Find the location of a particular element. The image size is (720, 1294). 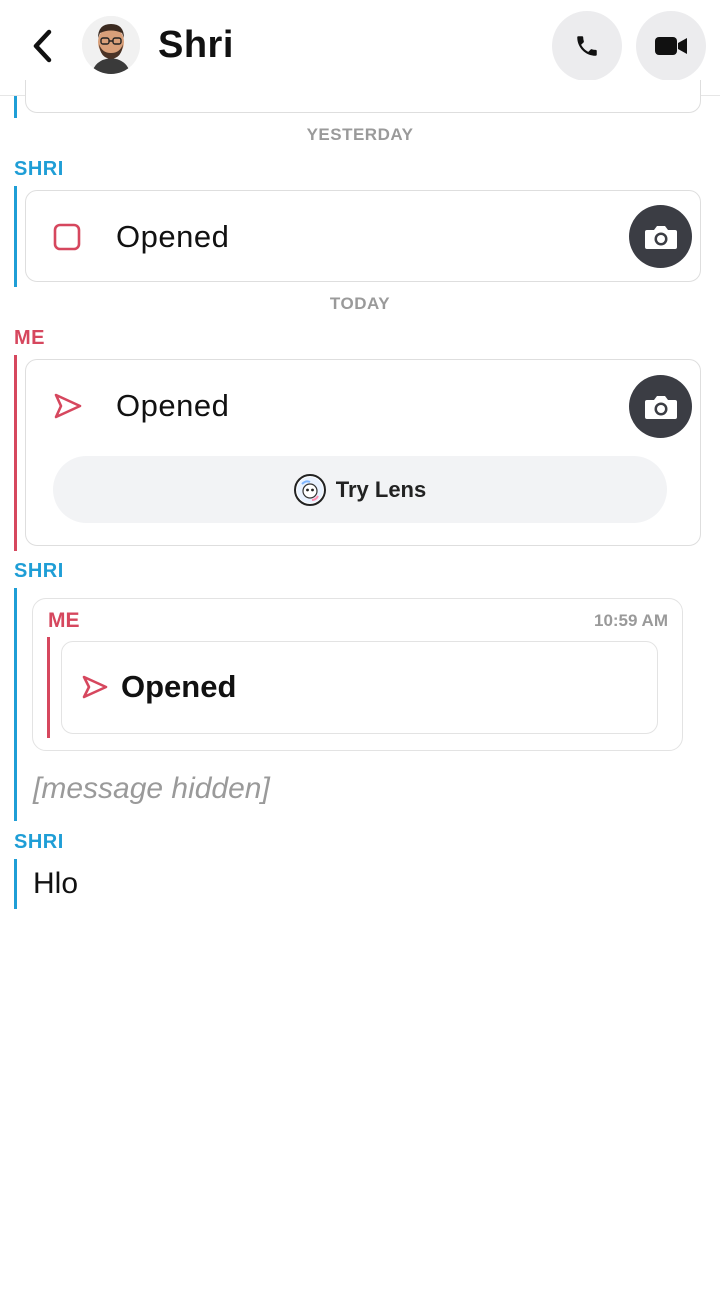

call-button is located at coordinates (587, 46).